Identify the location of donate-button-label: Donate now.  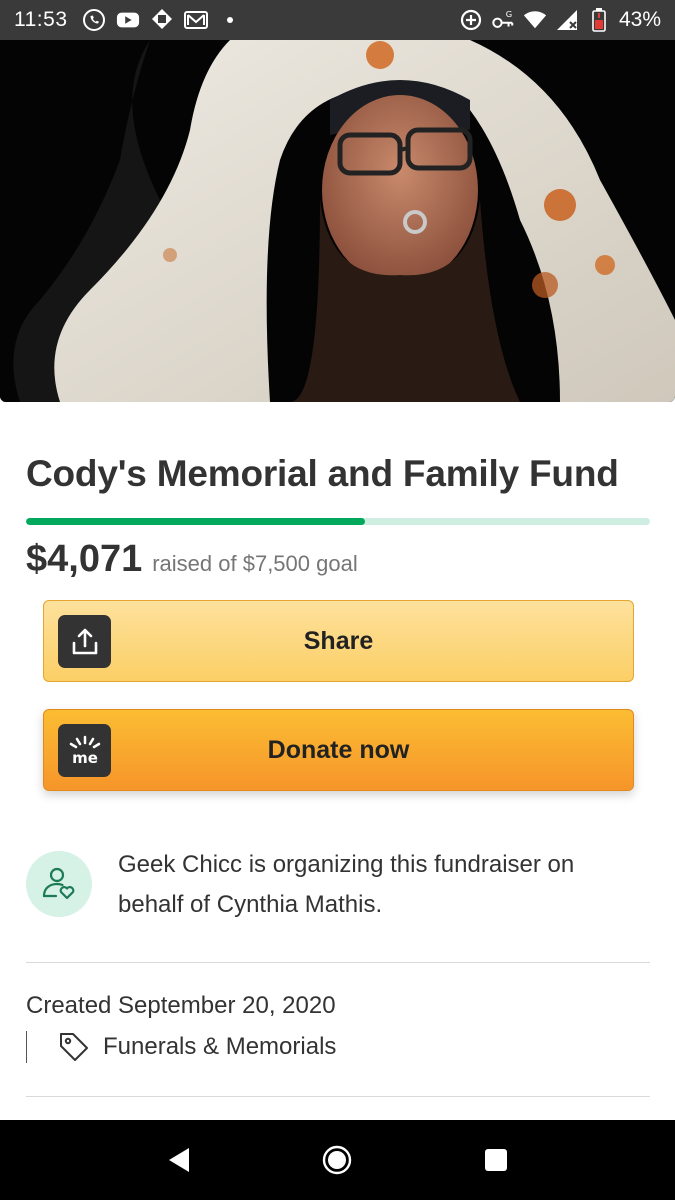
(338, 749).